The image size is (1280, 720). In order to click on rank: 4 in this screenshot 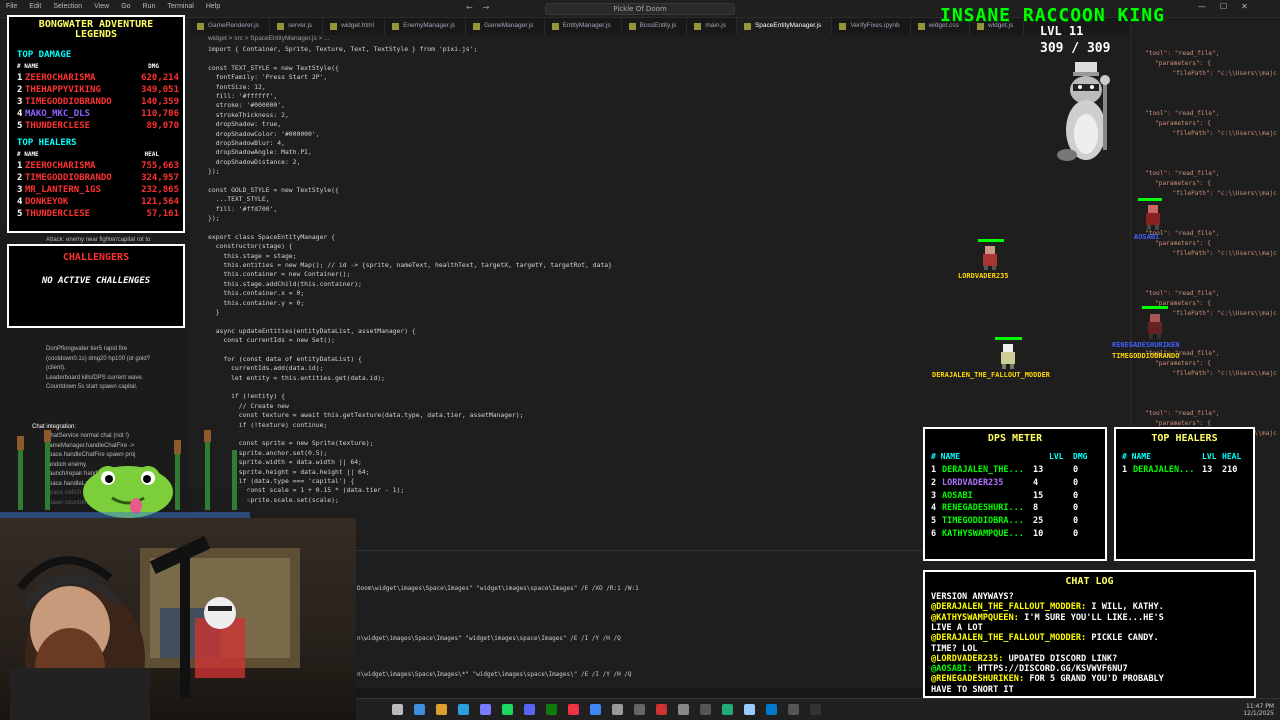, I will do `click(20, 114)`.